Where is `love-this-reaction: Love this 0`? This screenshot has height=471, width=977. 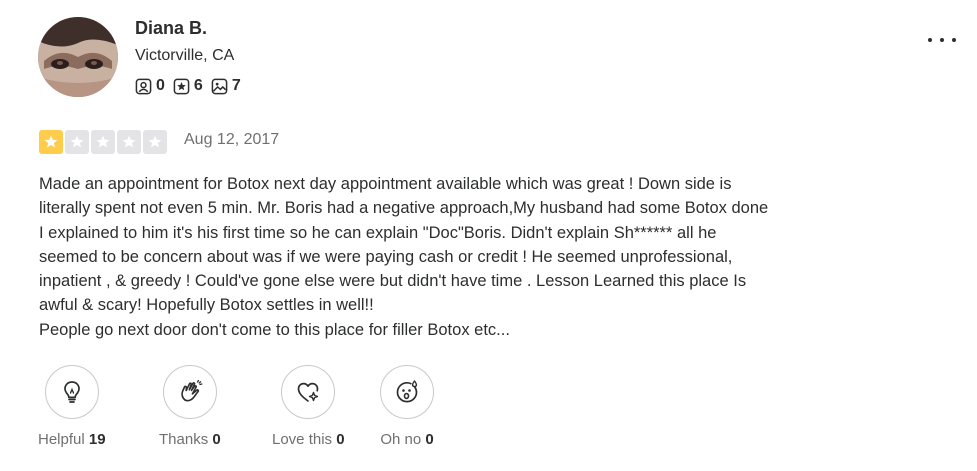
love-this-reaction: Love this 0 is located at coordinates (308, 406).